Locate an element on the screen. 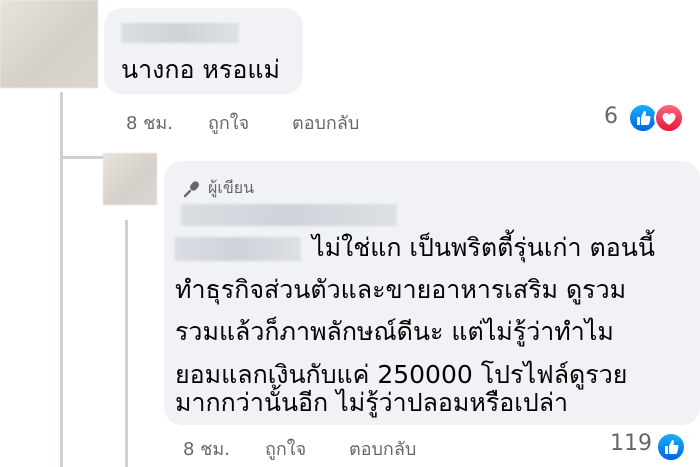 This screenshot has height=467, width=700. comment-like-button: ถูกใจ is located at coordinates (228, 122).